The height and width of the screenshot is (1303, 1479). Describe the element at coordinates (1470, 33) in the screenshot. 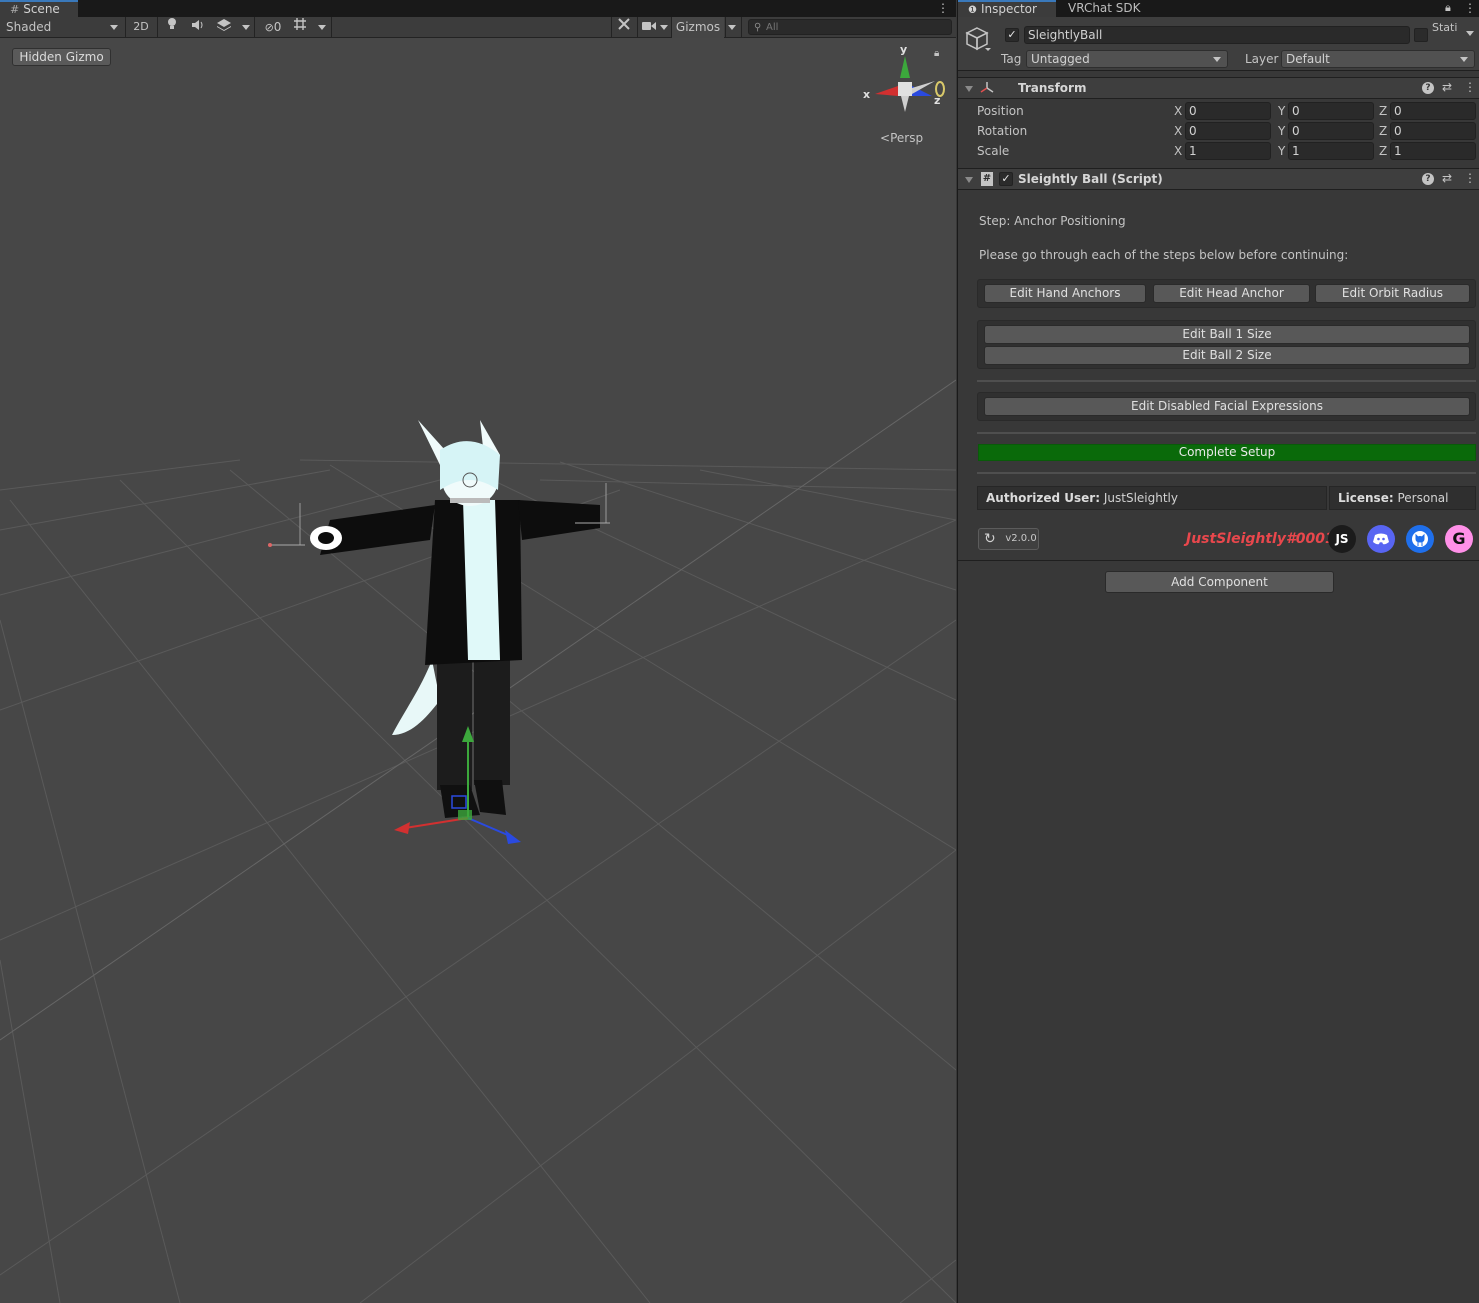

I see `static-dropdown-arrow-icon` at that location.